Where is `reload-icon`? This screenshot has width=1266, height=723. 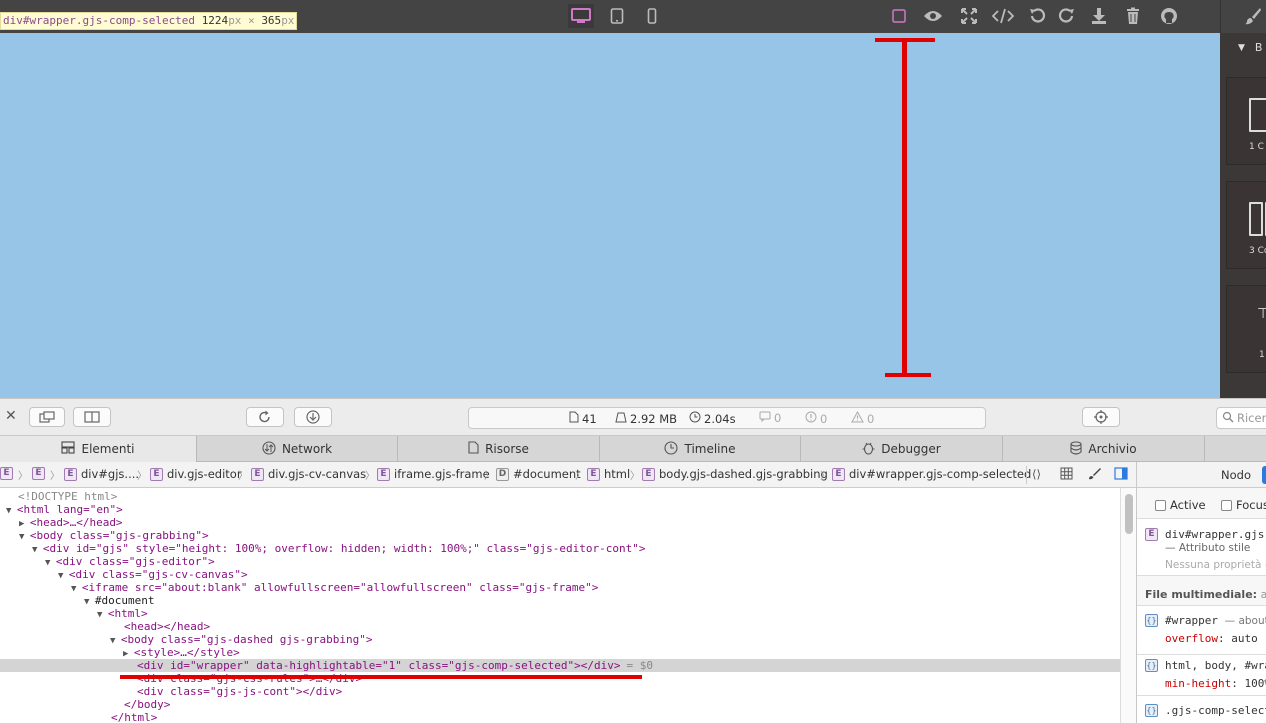 reload-icon is located at coordinates (265, 417).